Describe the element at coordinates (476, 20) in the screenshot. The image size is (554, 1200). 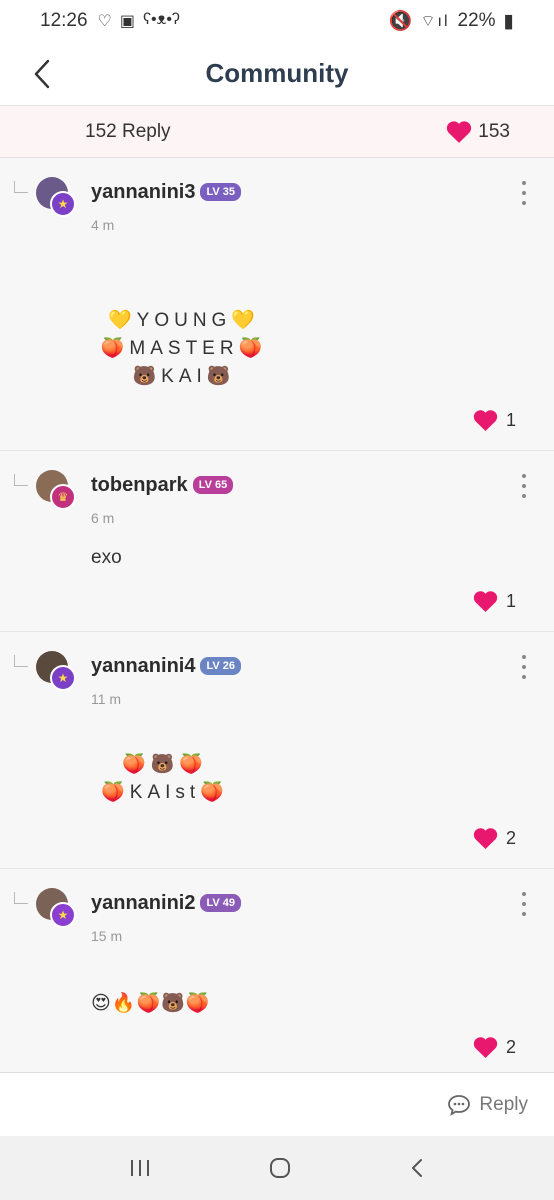
I see `battery-level: 22%` at that location.